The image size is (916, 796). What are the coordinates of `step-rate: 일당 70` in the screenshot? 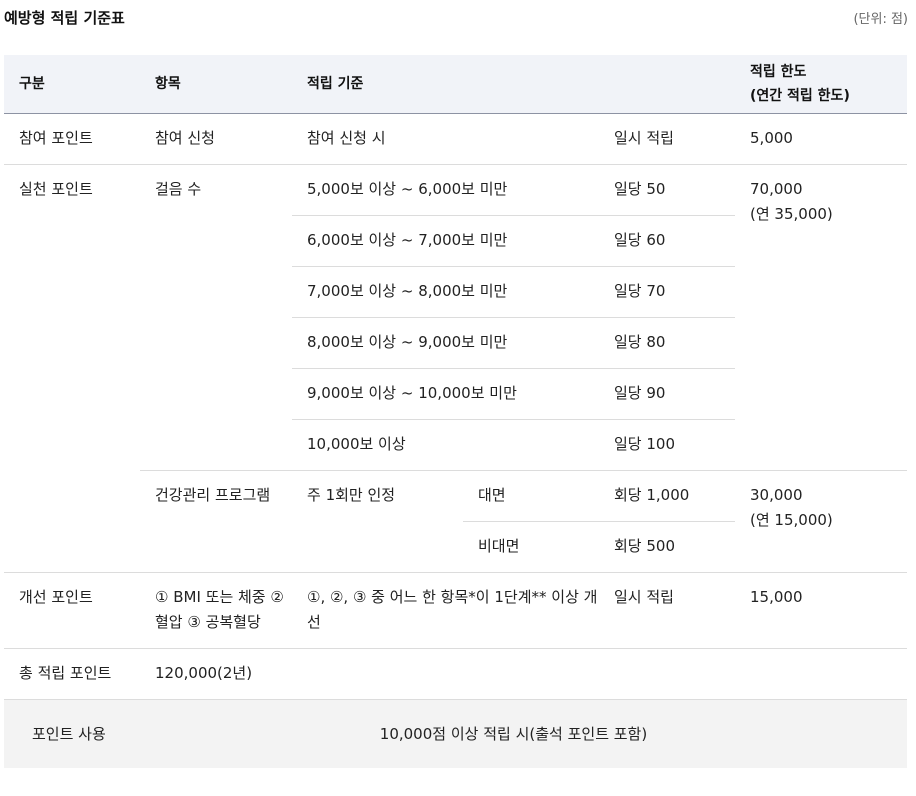 It's located at (667, 292).